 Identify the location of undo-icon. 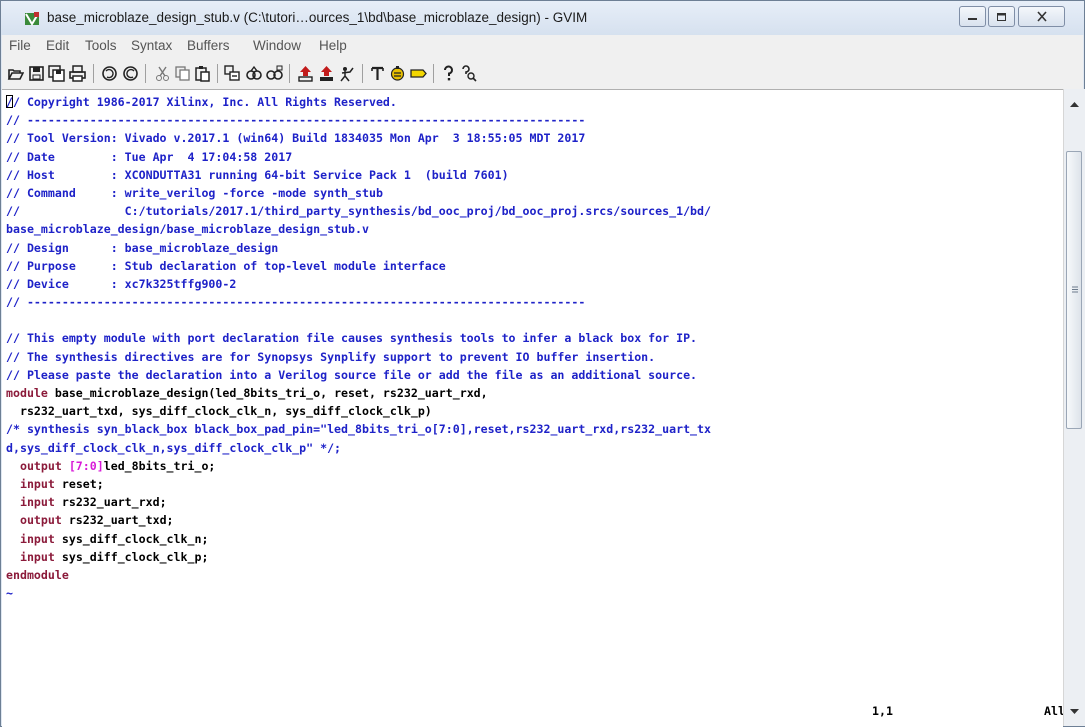
(109, 73).